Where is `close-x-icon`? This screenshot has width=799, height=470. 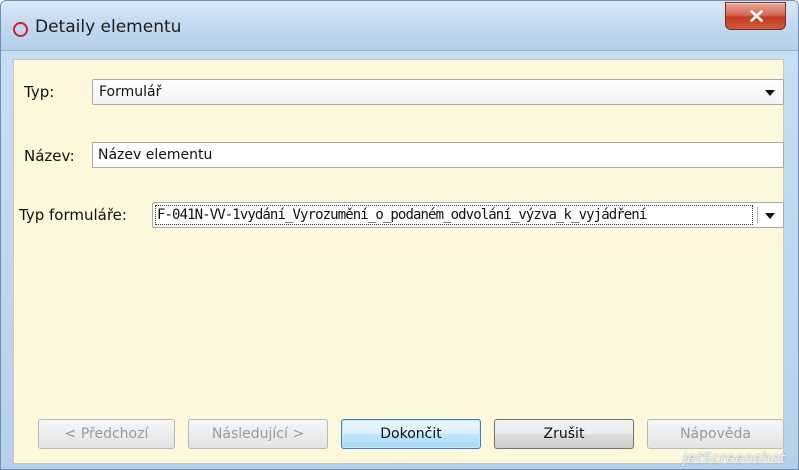
close-x-icon is located at coordinates (756, 16).